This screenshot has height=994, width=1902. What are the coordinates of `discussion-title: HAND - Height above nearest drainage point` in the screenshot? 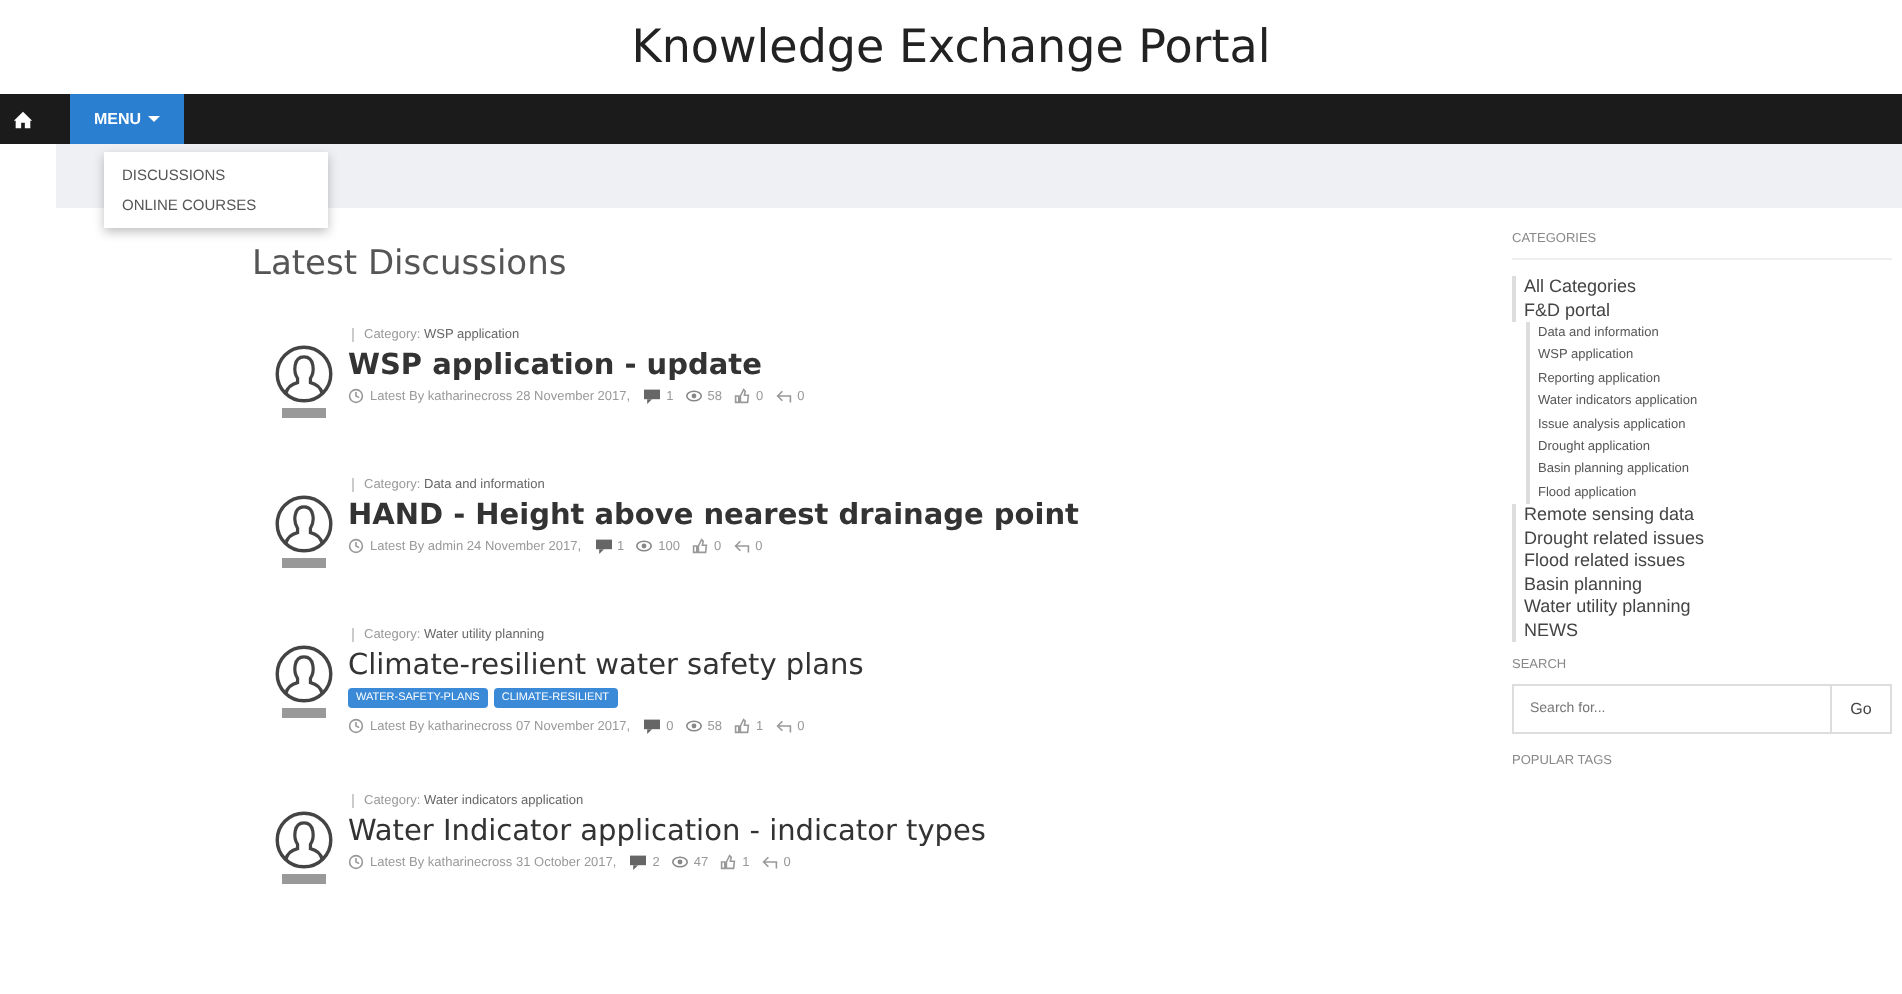 It's located at (713, 516).